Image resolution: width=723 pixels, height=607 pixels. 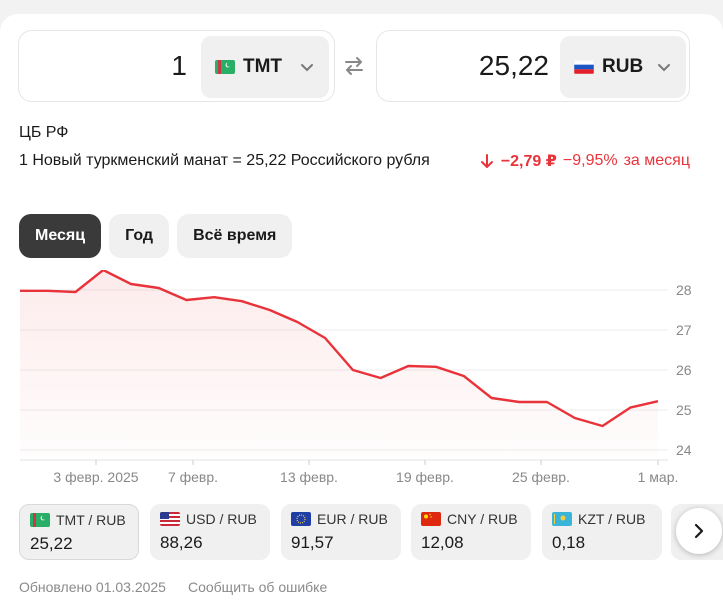 I want to click on report-error-link: Сообщить об ошибке, so click(x=257, y=587).